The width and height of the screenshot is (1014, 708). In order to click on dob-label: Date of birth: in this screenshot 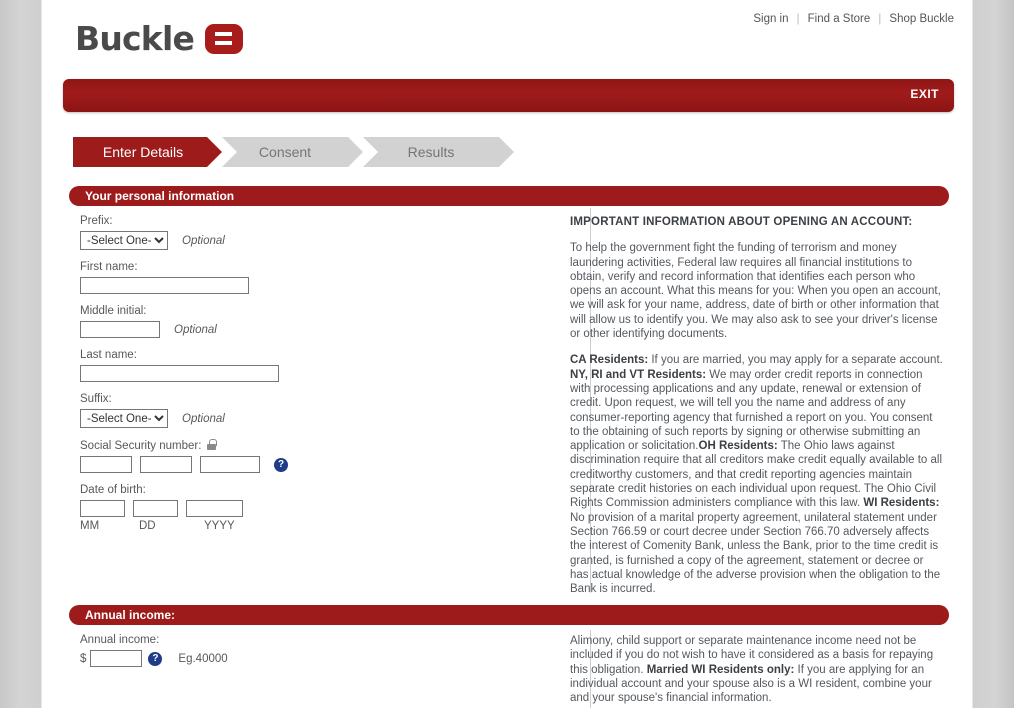, I will do `click(113, 490)`.